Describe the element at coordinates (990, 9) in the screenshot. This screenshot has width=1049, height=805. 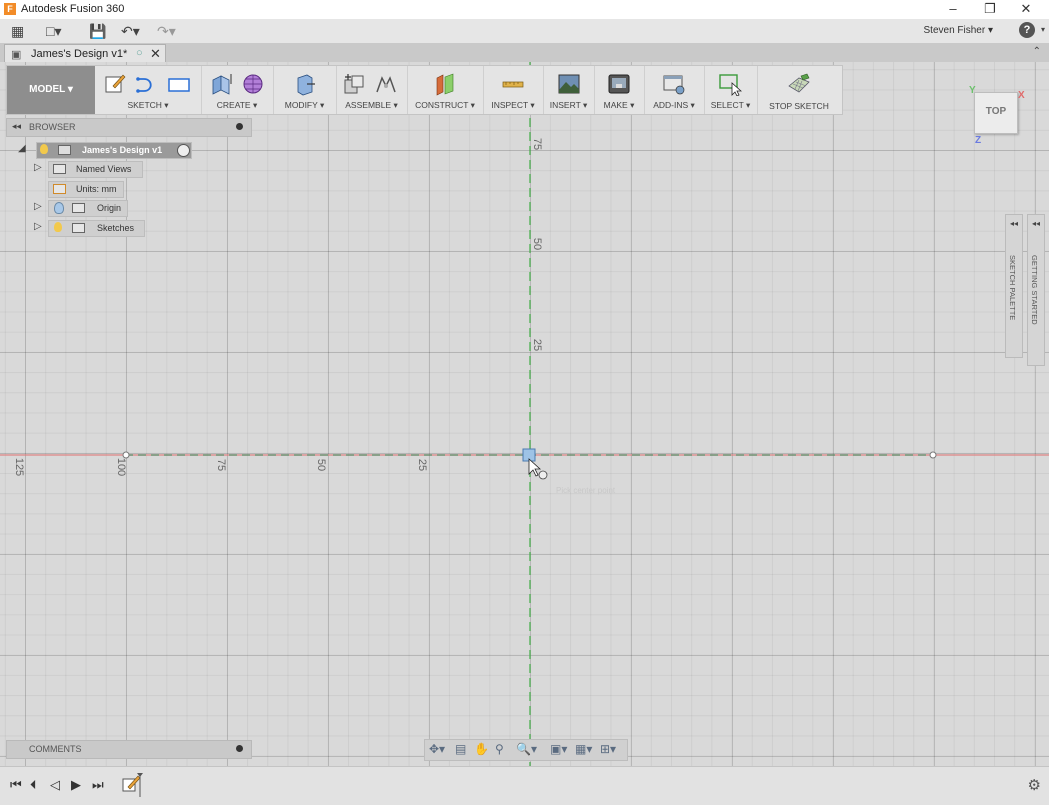
I see `restore-button: ❐` at that location.